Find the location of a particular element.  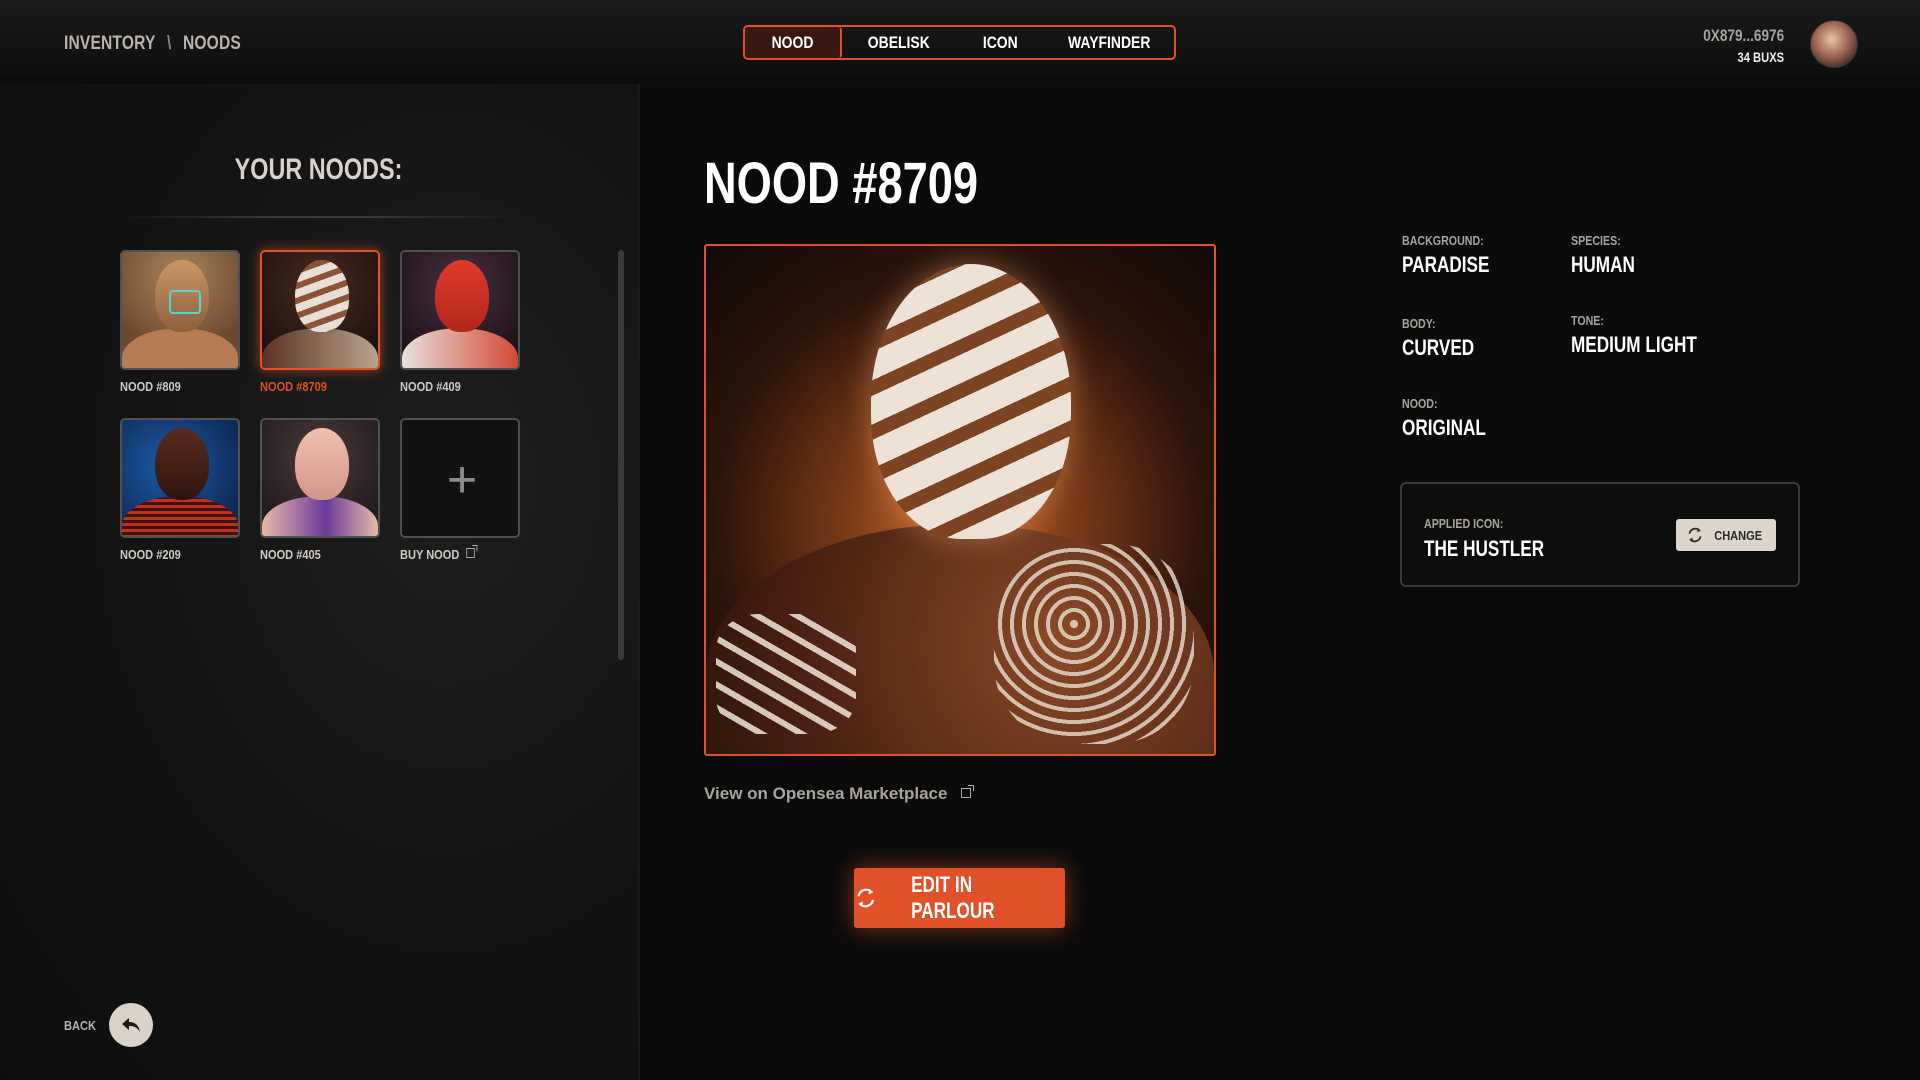

opensea-link: View on Opensea Marketplace is located at coordinates (839, 794).